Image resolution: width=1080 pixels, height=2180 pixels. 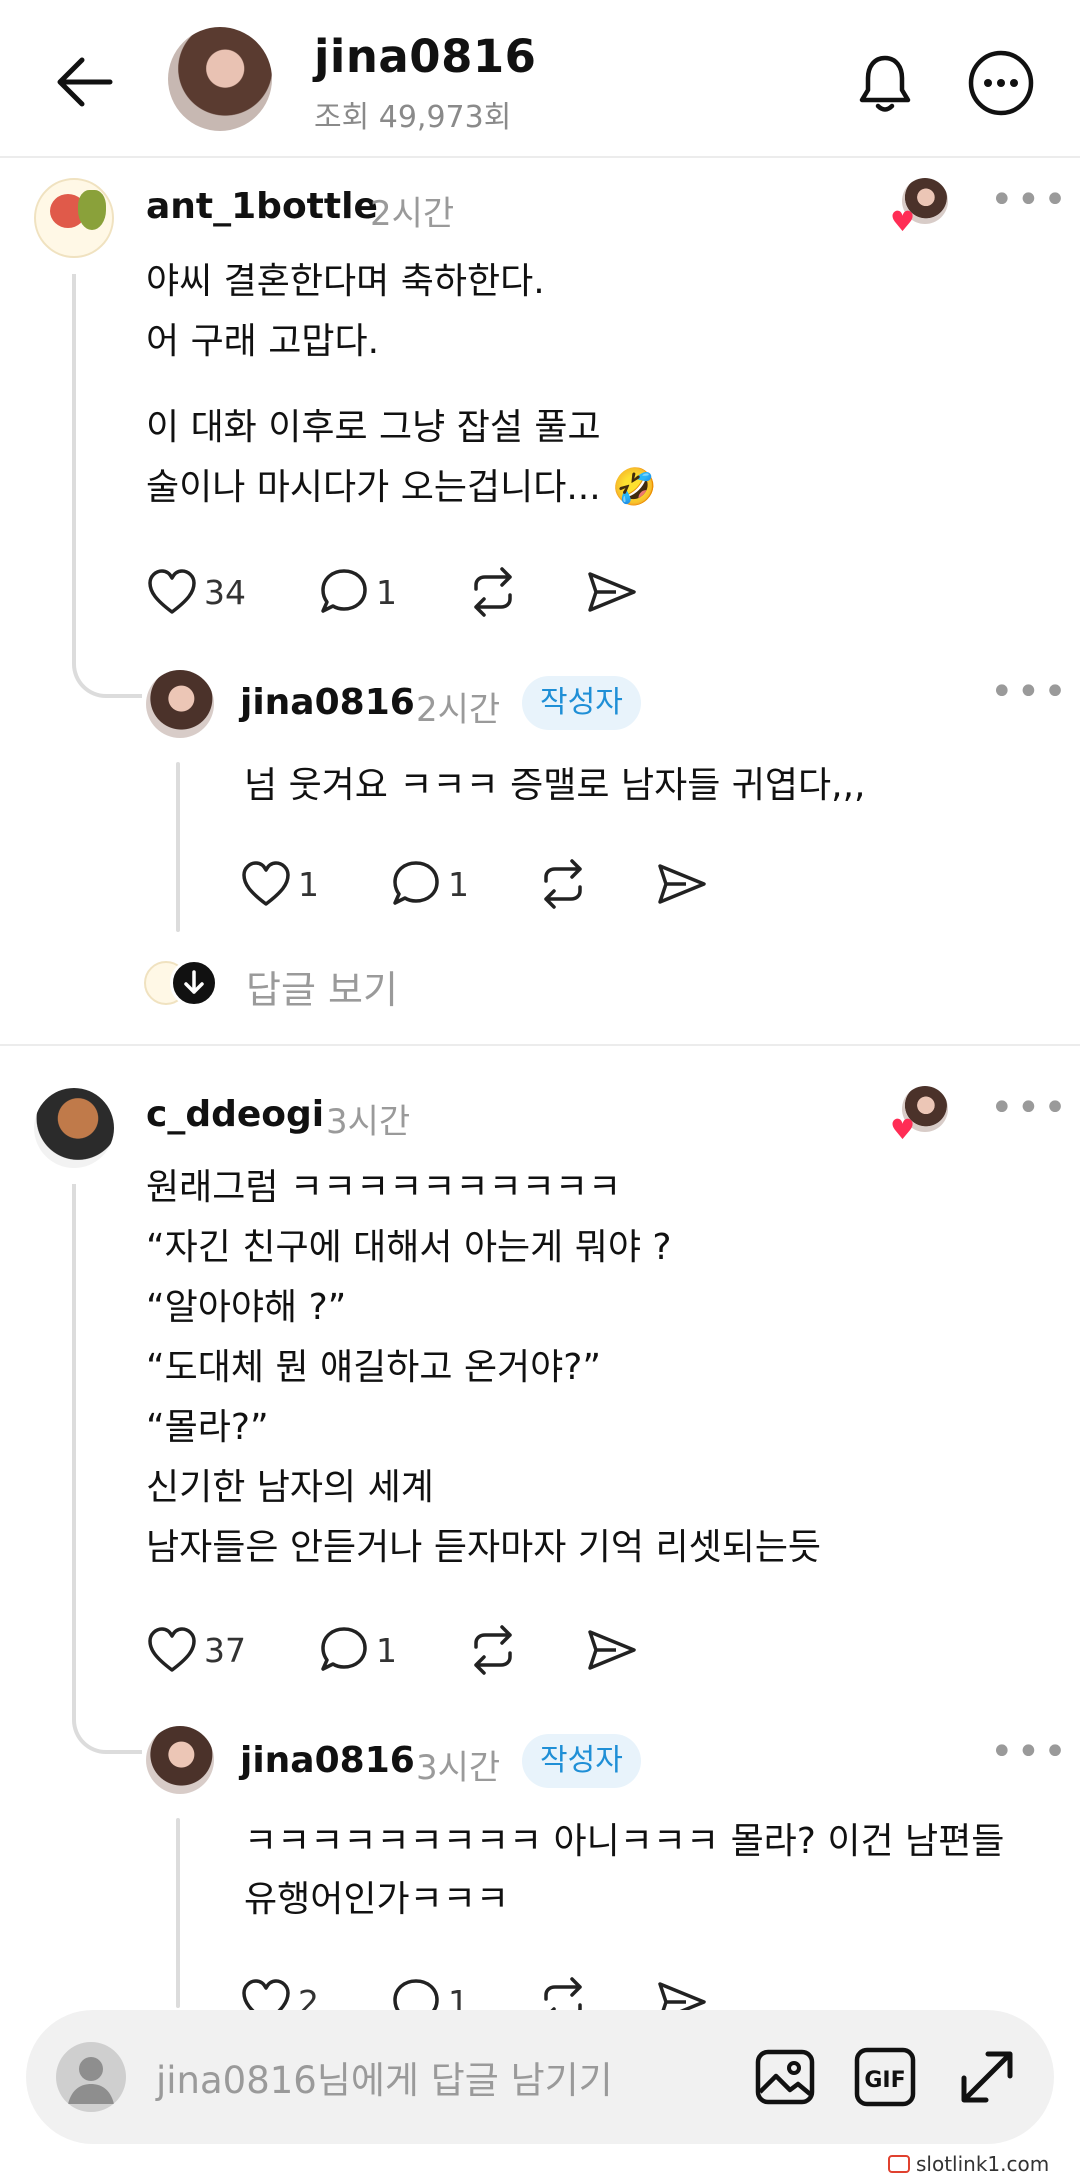 I want to click on comment-text-line: 어 구래 고맙다., so click(x=263, y=341).